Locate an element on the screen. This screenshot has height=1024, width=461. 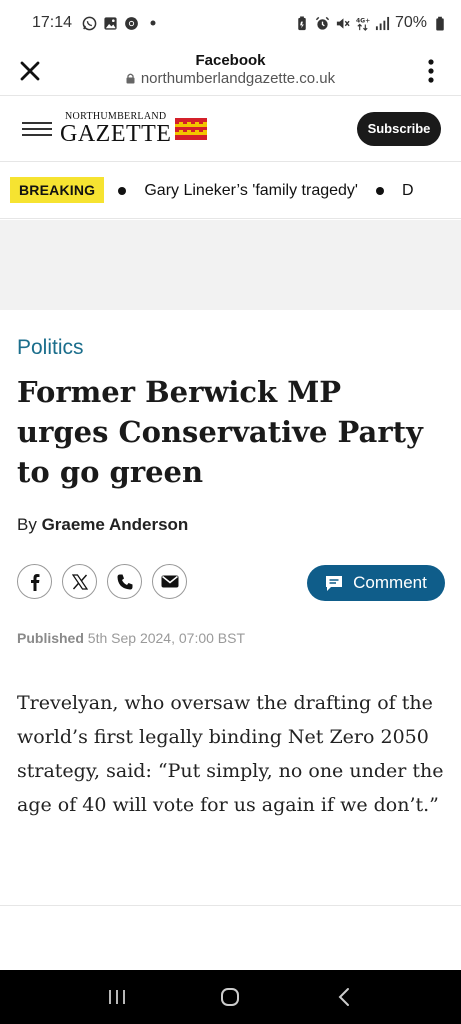
published-value: 5th Sep 2024, 07:00 BST is located at coordinates (166, 638).